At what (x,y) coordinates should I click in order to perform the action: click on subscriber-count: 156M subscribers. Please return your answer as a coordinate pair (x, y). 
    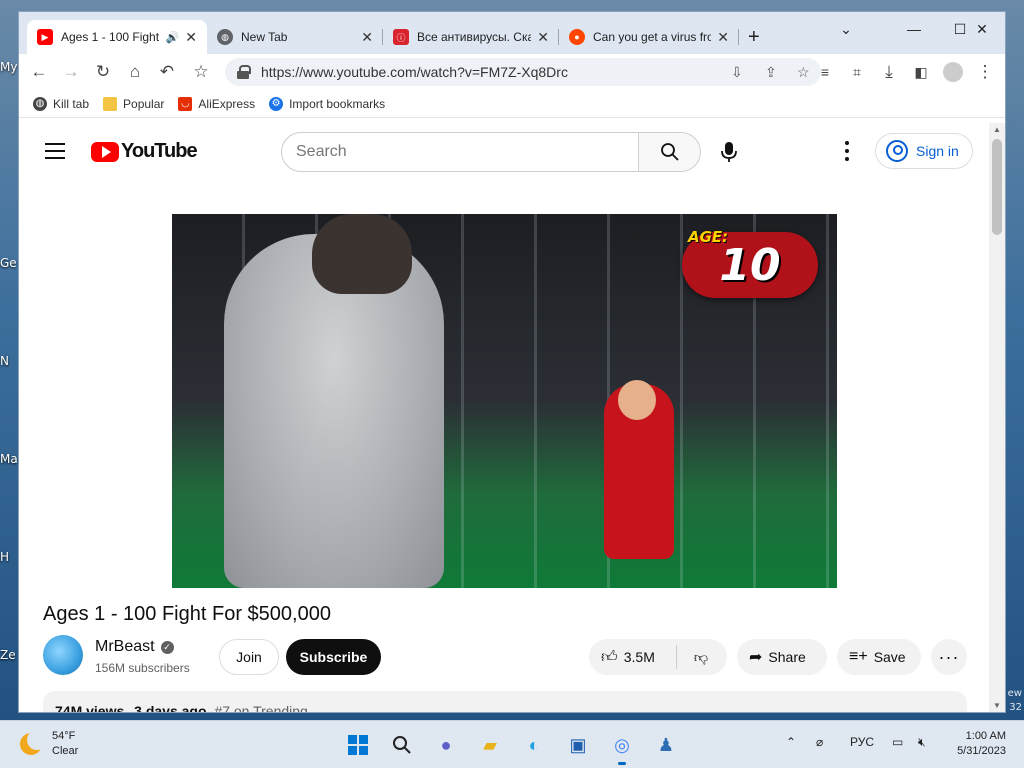
    Looking at the image, I should click on (142, 668).